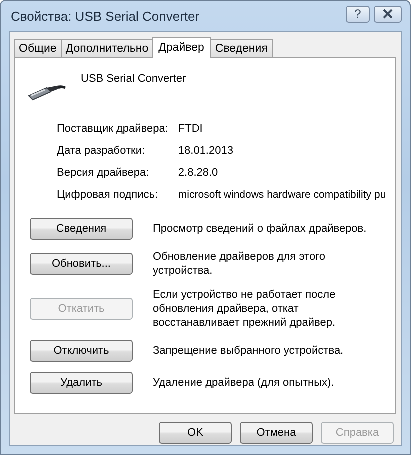  What do you see at coordinates (206, 151) in the screenshot?
I see `property-value: 18.01.2013` at bounding box center [206, 151].